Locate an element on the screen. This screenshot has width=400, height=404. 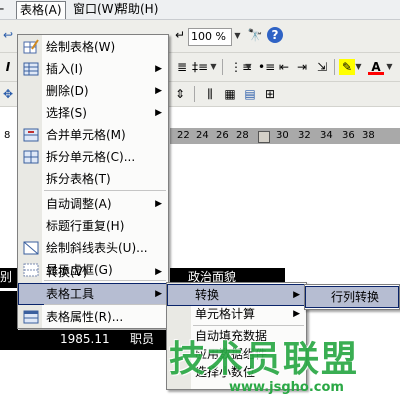
undo-icon: ↩ is located at coordinates (8, 35).